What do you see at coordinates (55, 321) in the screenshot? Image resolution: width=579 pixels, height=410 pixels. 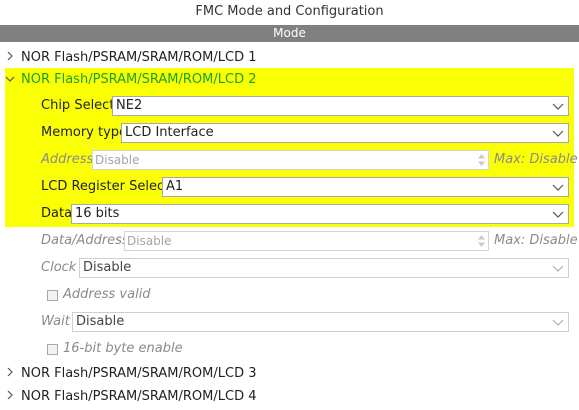 I see `wait-label: Wait` at bounding box center [55, 321].